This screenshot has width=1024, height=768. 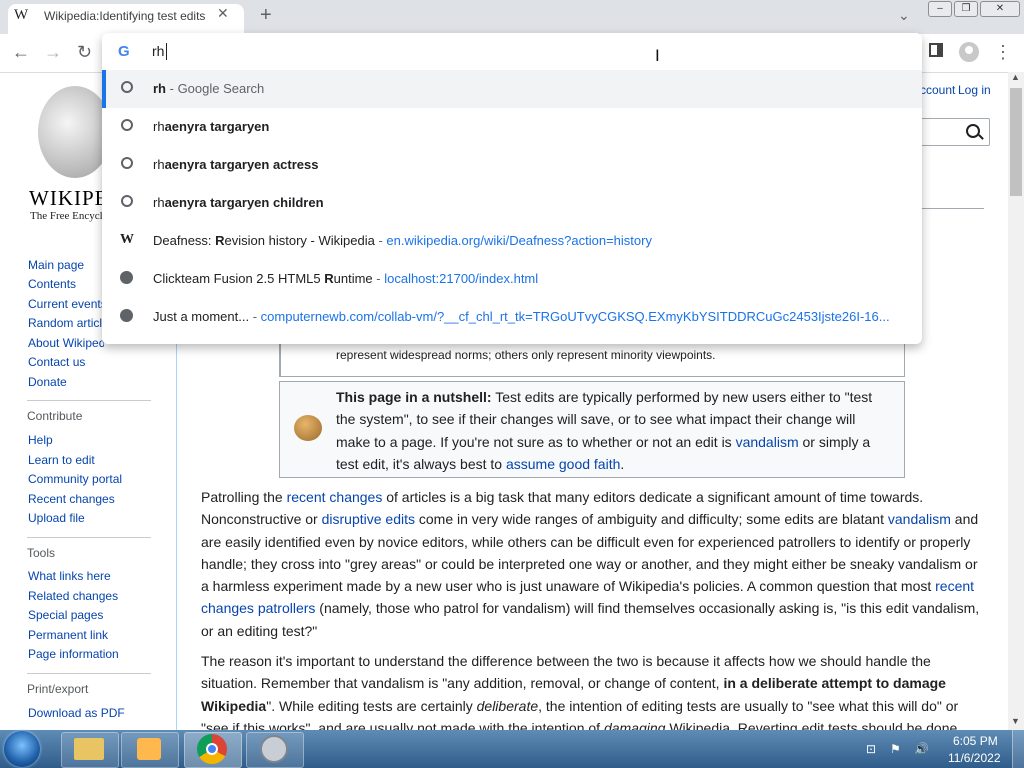 I want to click on create-account-link: ccount, so click(x=937, y=90).